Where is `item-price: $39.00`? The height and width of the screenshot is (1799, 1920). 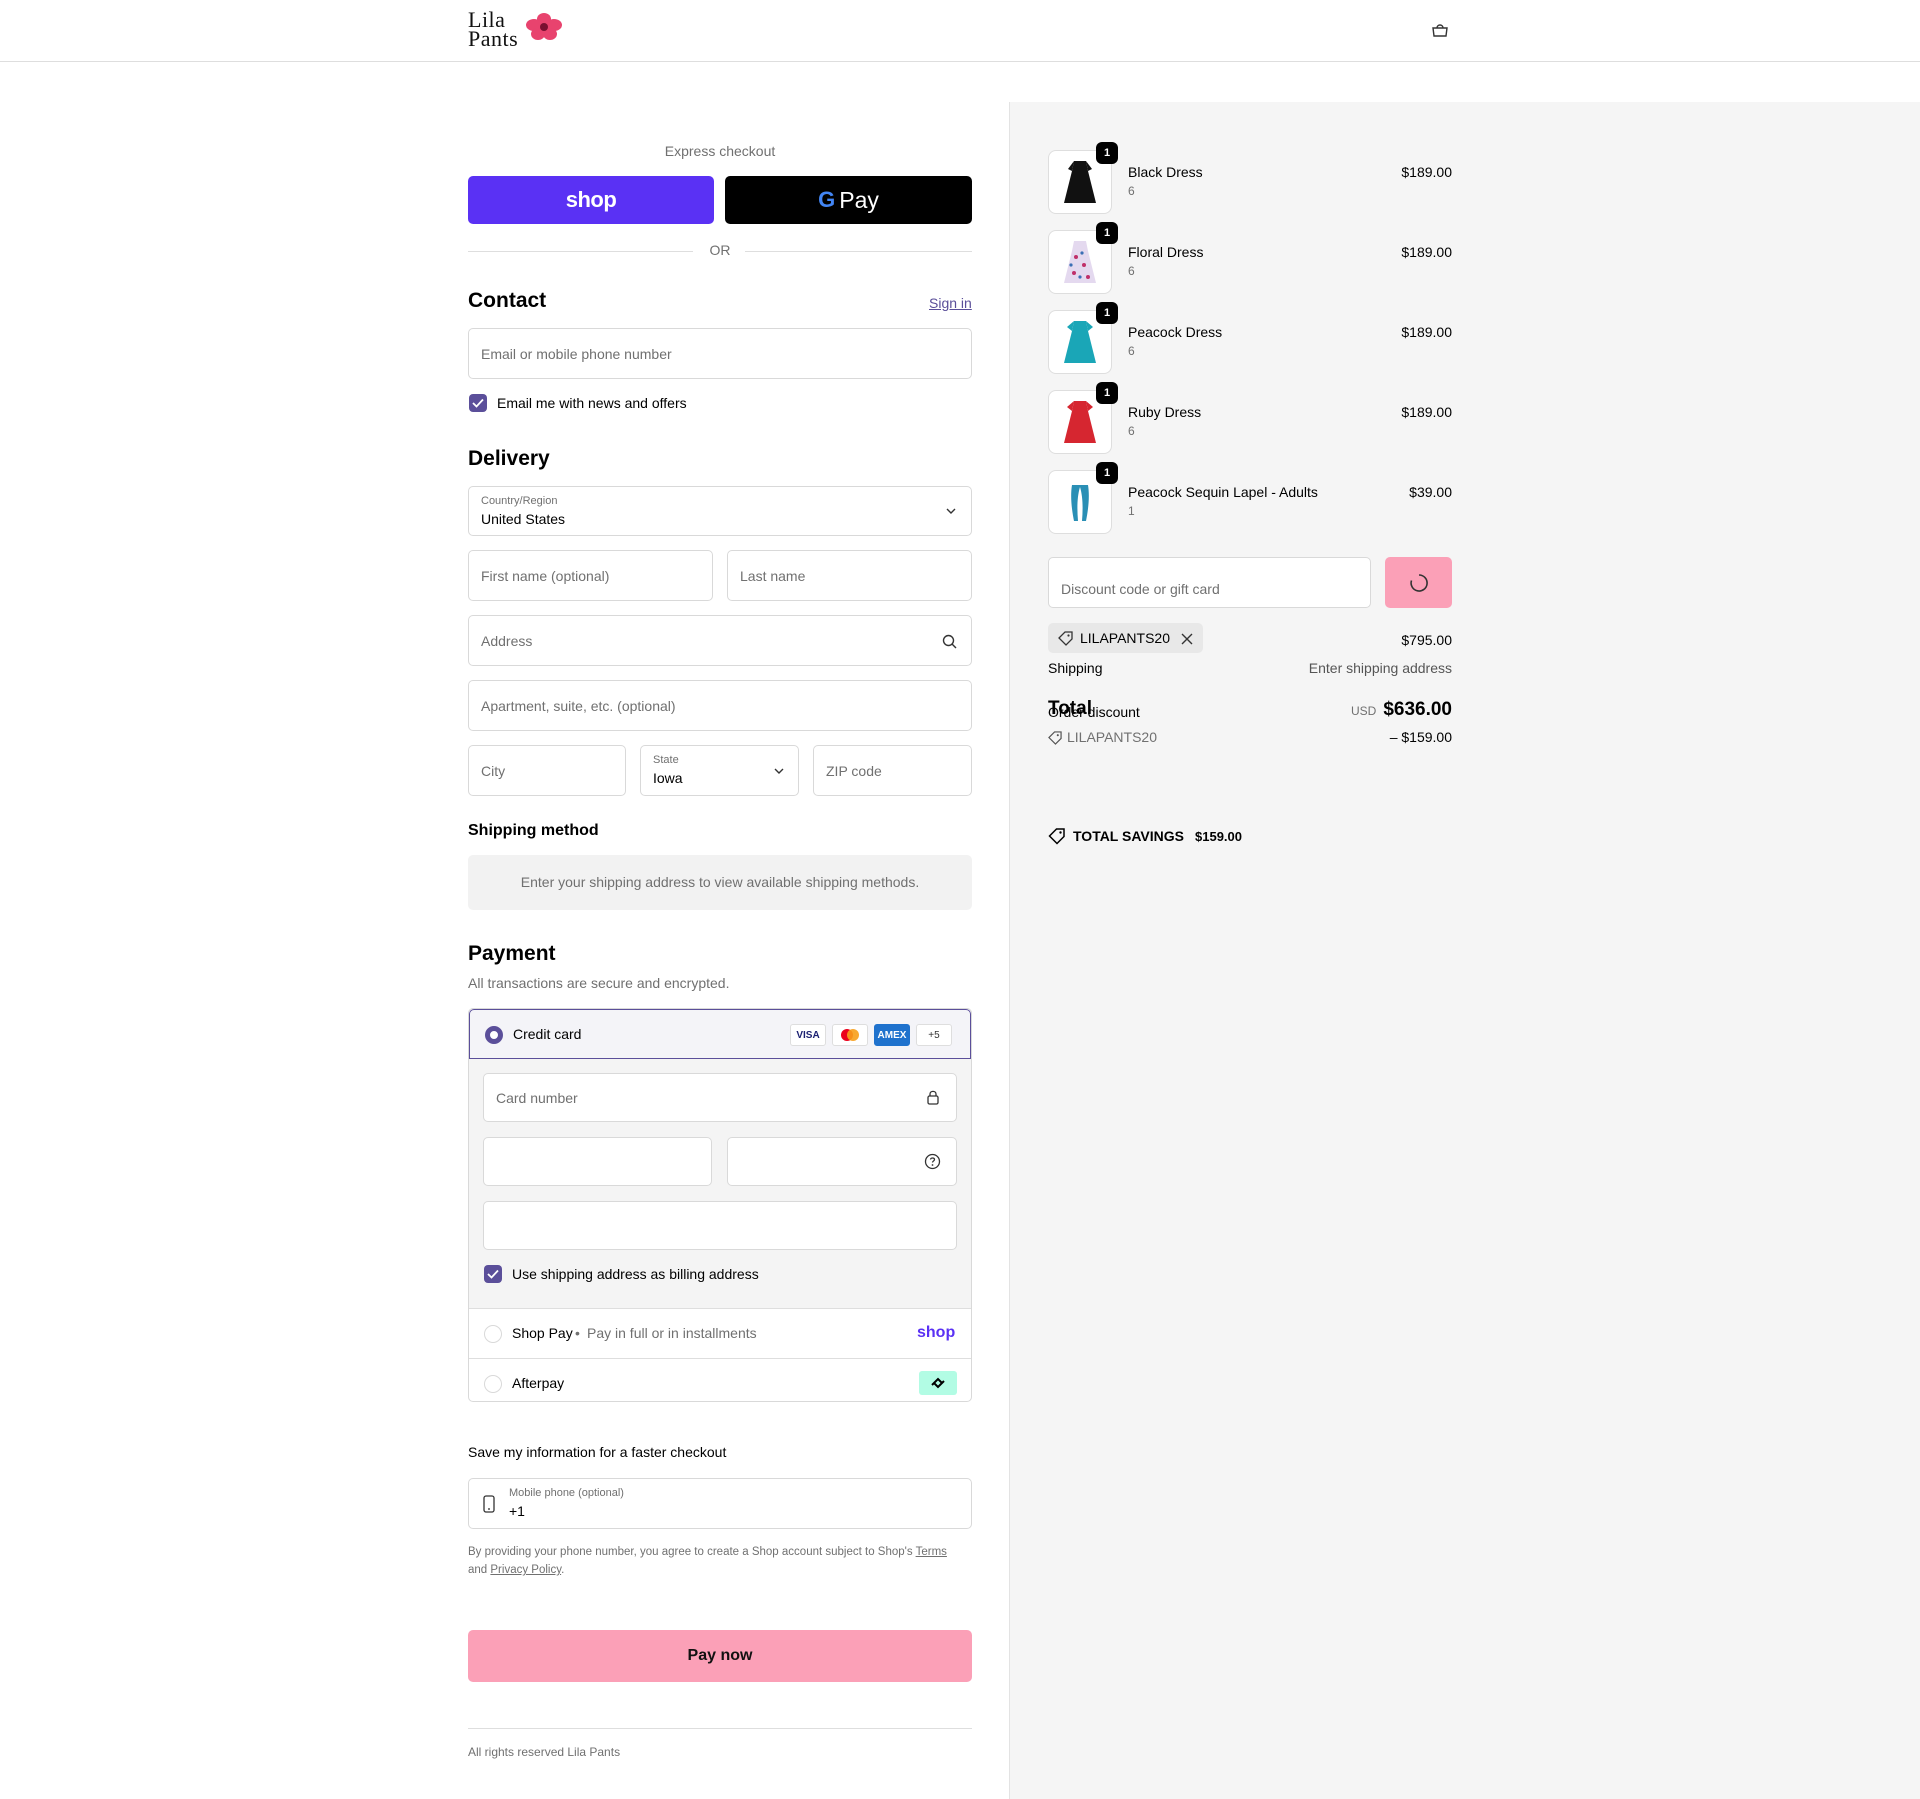
item-price: $39.00 is located at coordinates (1430, 492).